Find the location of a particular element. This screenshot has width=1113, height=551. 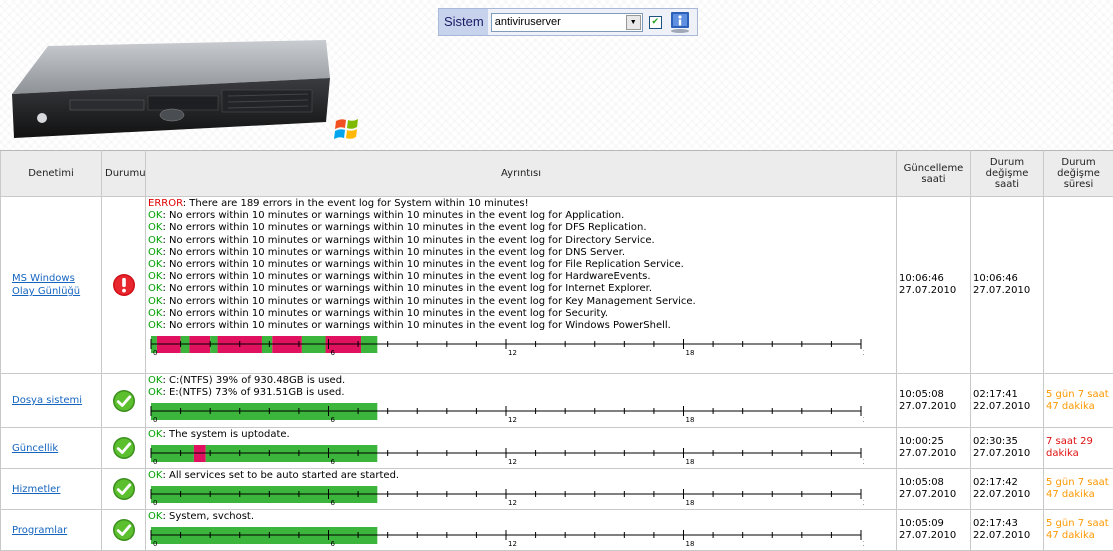

duration-cell-line: 5 gün 7 saat is located at coordinates (1077, 394).